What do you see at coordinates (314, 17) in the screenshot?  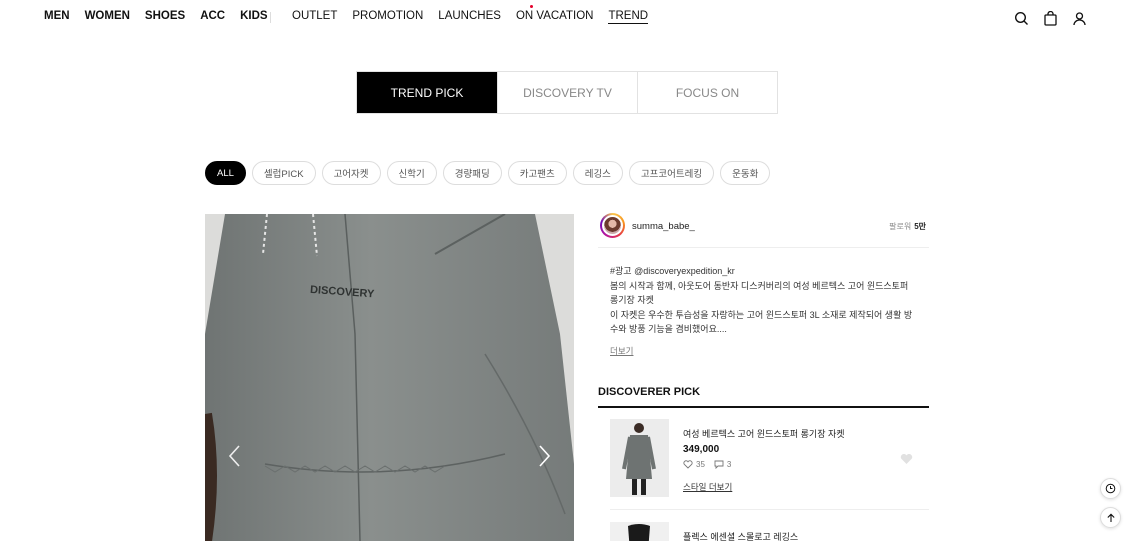 I see `nav-outlet: OUTLET` at bounding box center [314, 17].